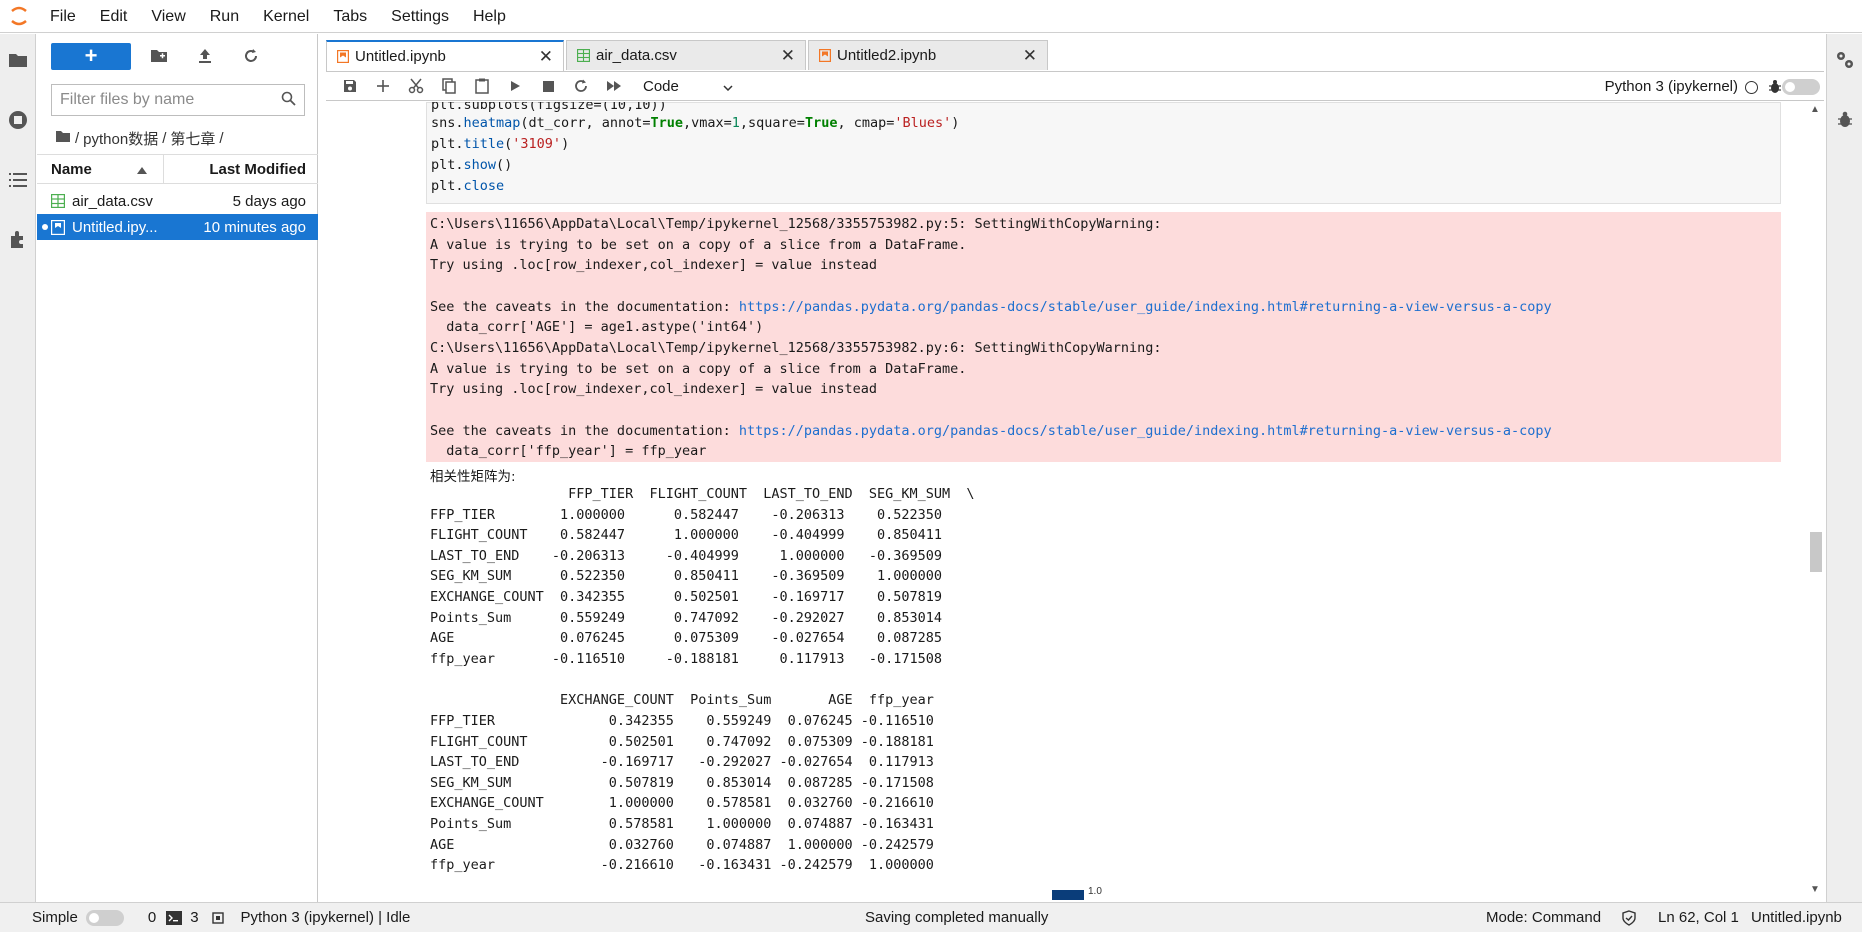 This screenshot has height=932, width=1862. What do you see at coordinates (174, 917) in the screenshot?
I see `terminal-icon` at bounding box center [174, 917].